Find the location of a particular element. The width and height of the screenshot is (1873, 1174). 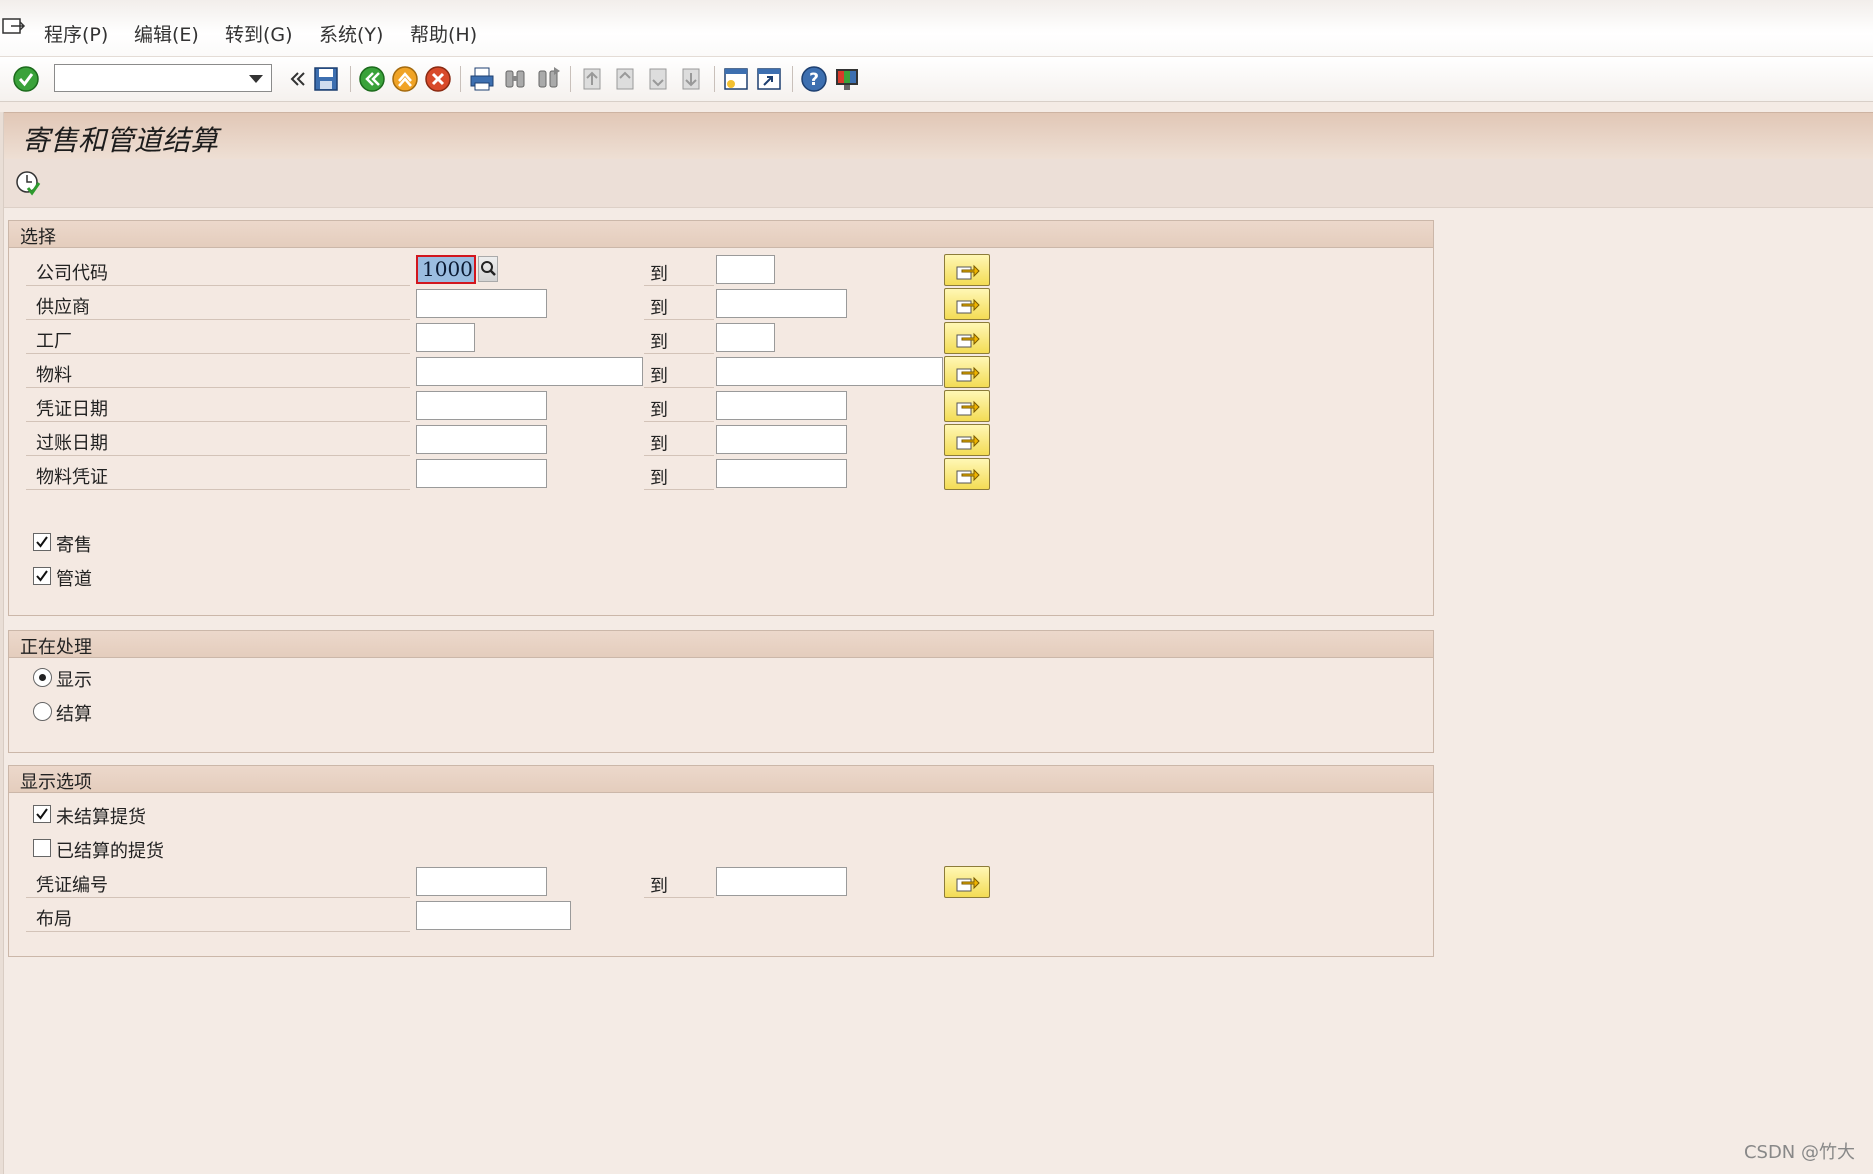

menu-bar: 程序(P) 编辑(E) 转到(G) 系统(Y) 帮助(H) is located at coordinates (936, 28).